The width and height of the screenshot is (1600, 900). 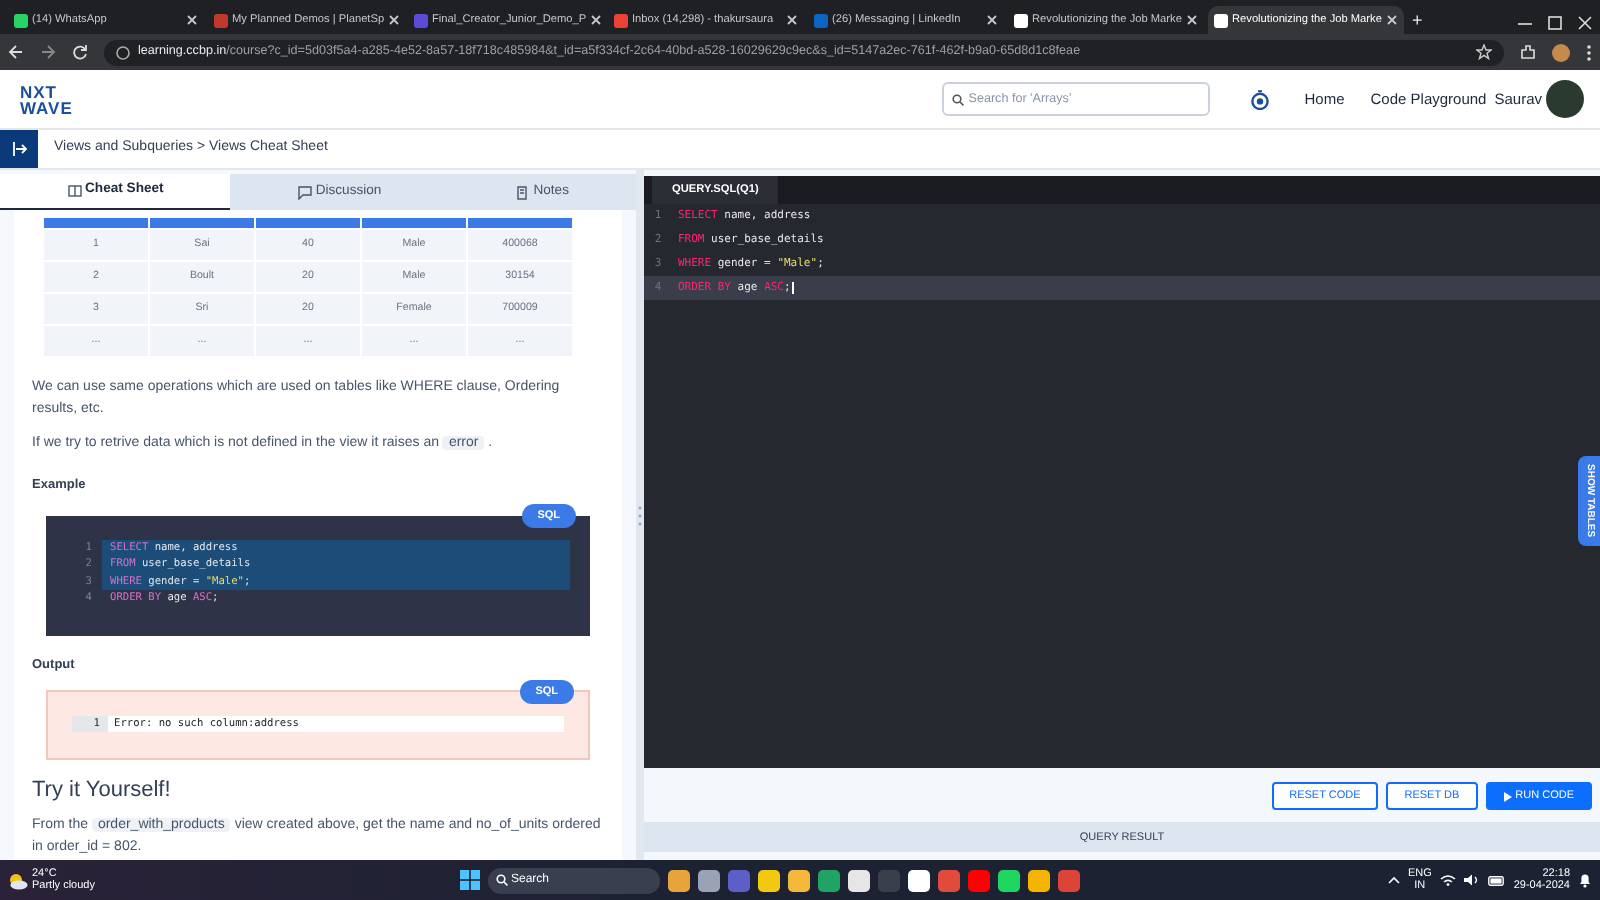 I want to click on expand-icon, so click(x=19, y=149).